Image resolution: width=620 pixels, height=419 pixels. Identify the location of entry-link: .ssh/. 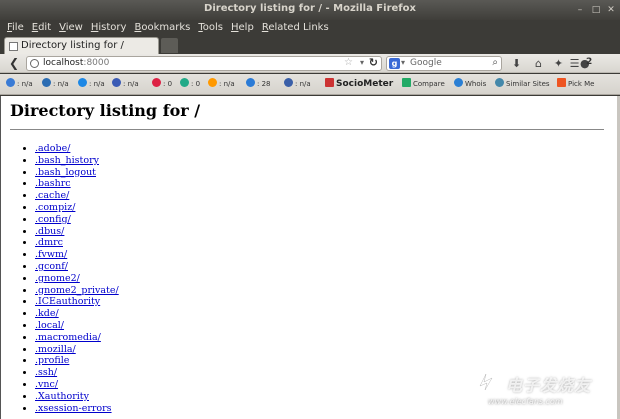
(46, 372).